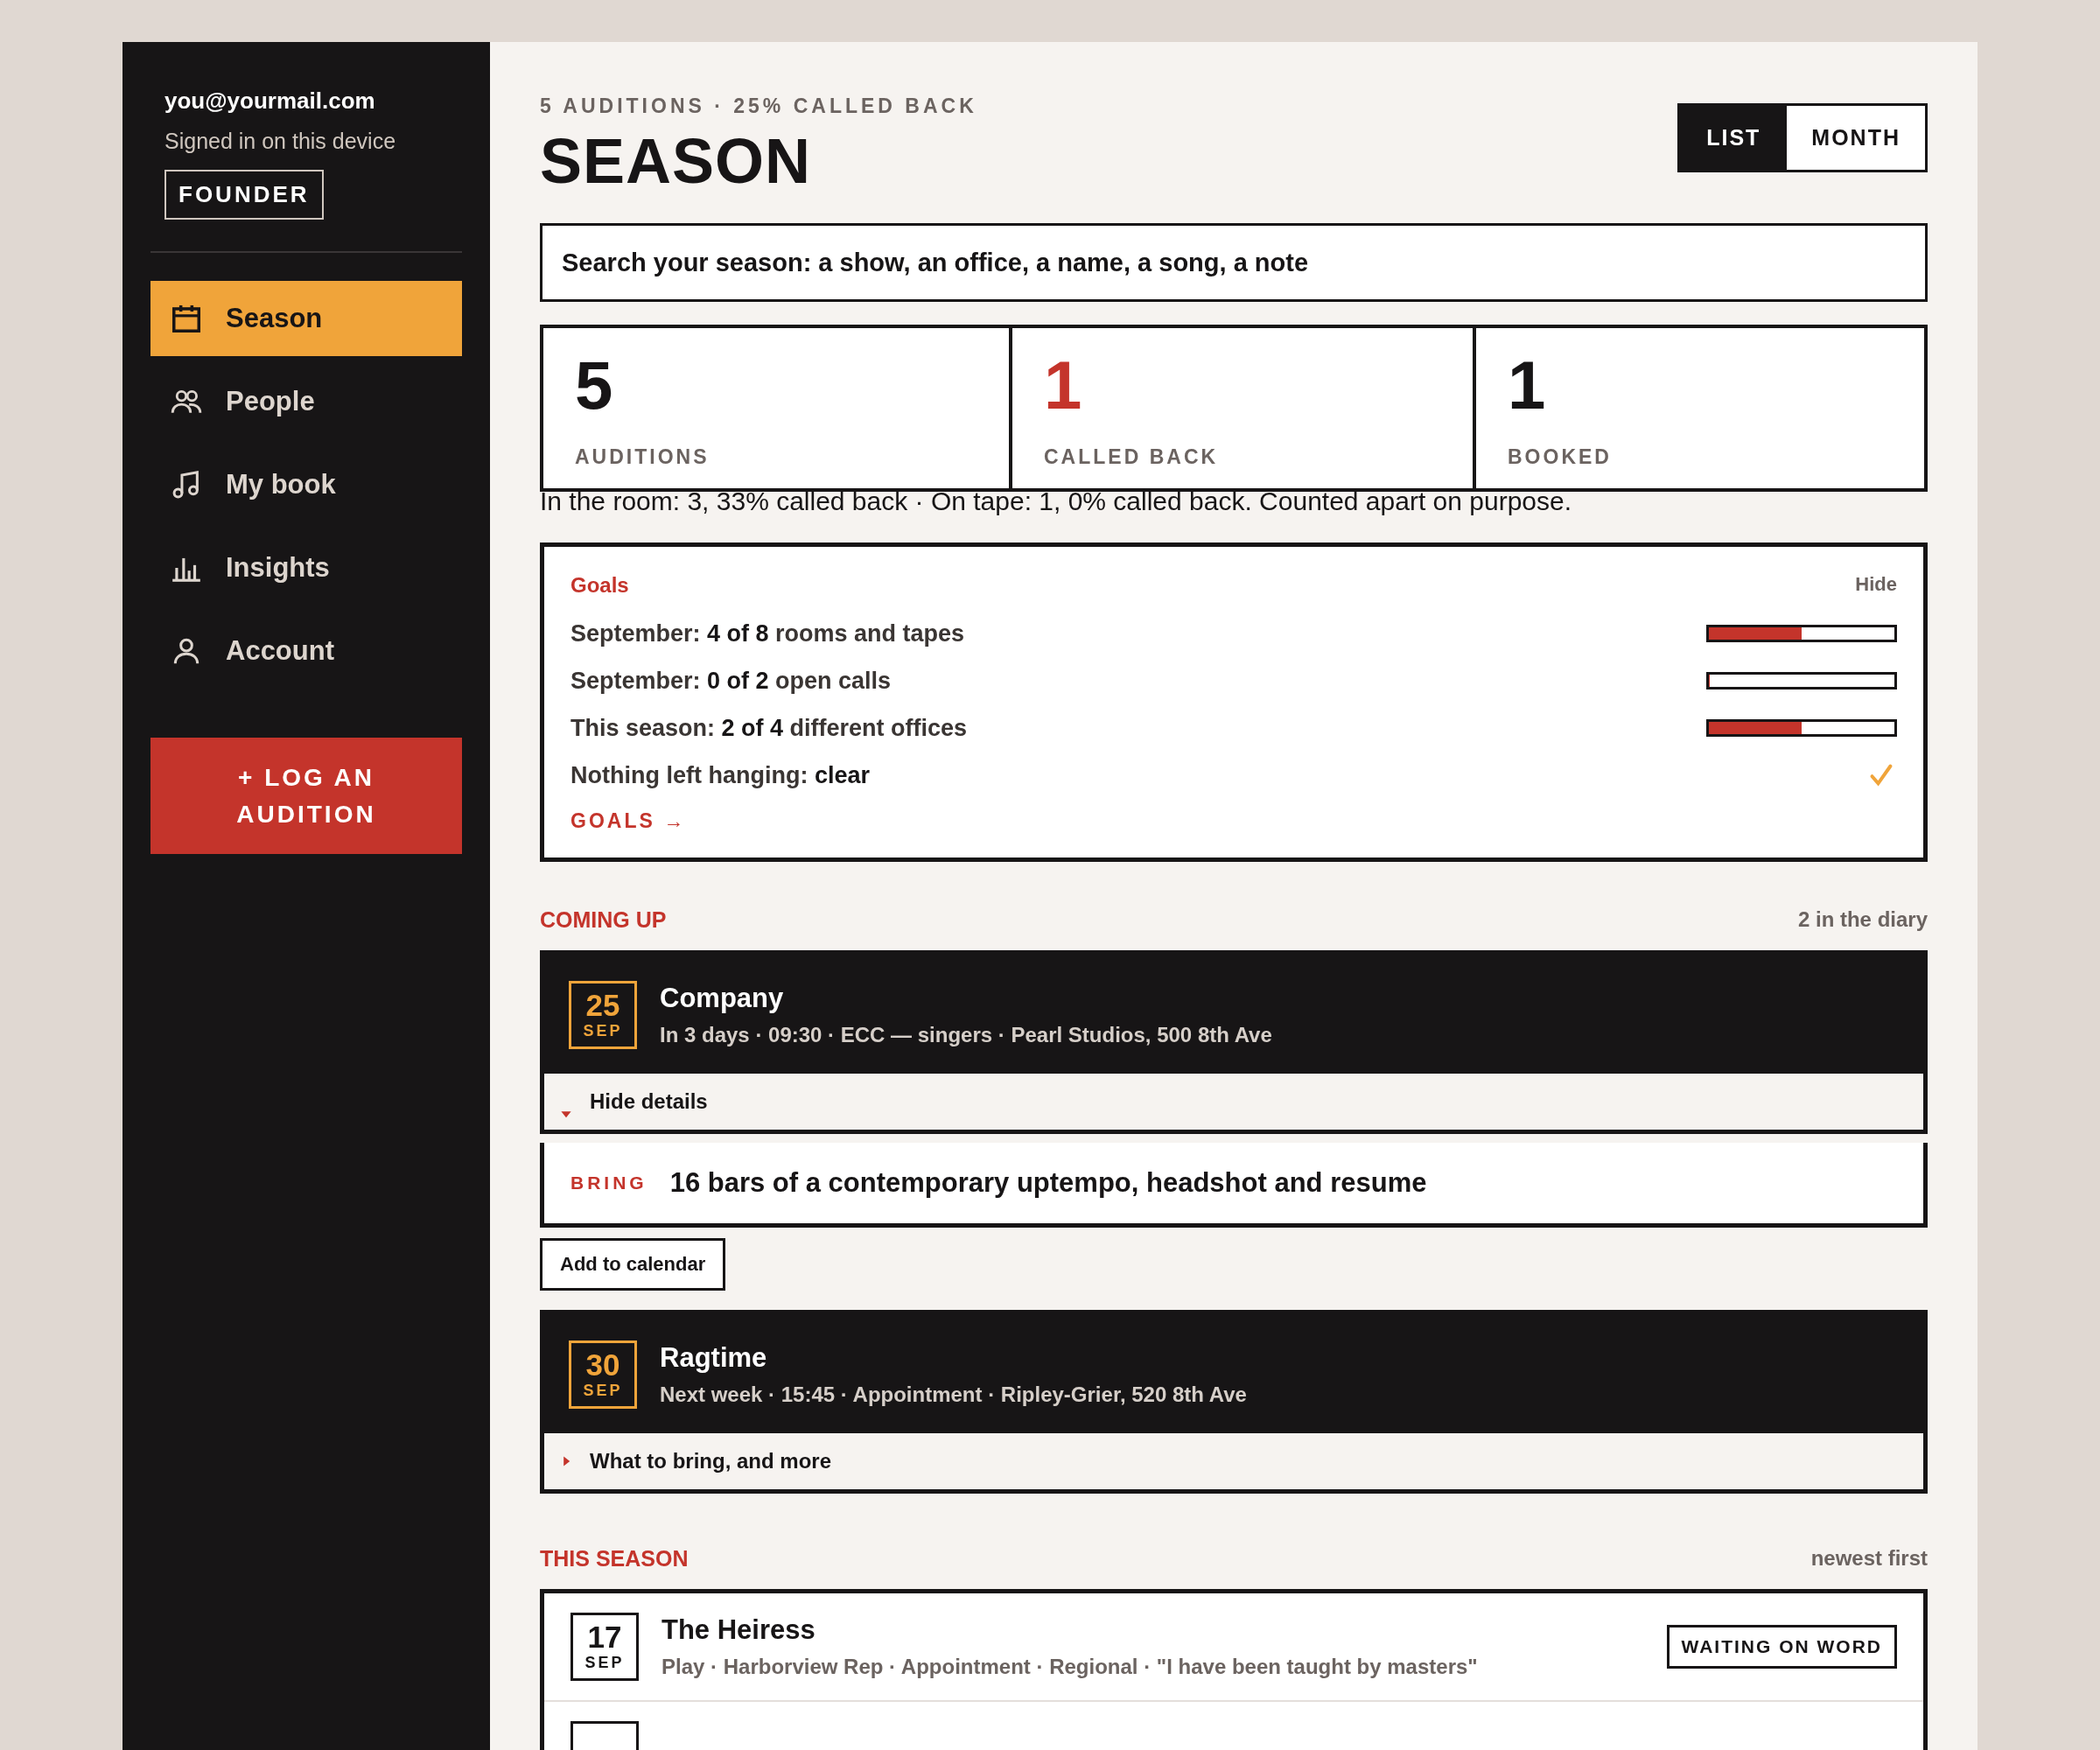  What do you see at coordinates (306, 568) in the screenshot?
I see `nav-item: Insights` at bounding box center [306, 568].